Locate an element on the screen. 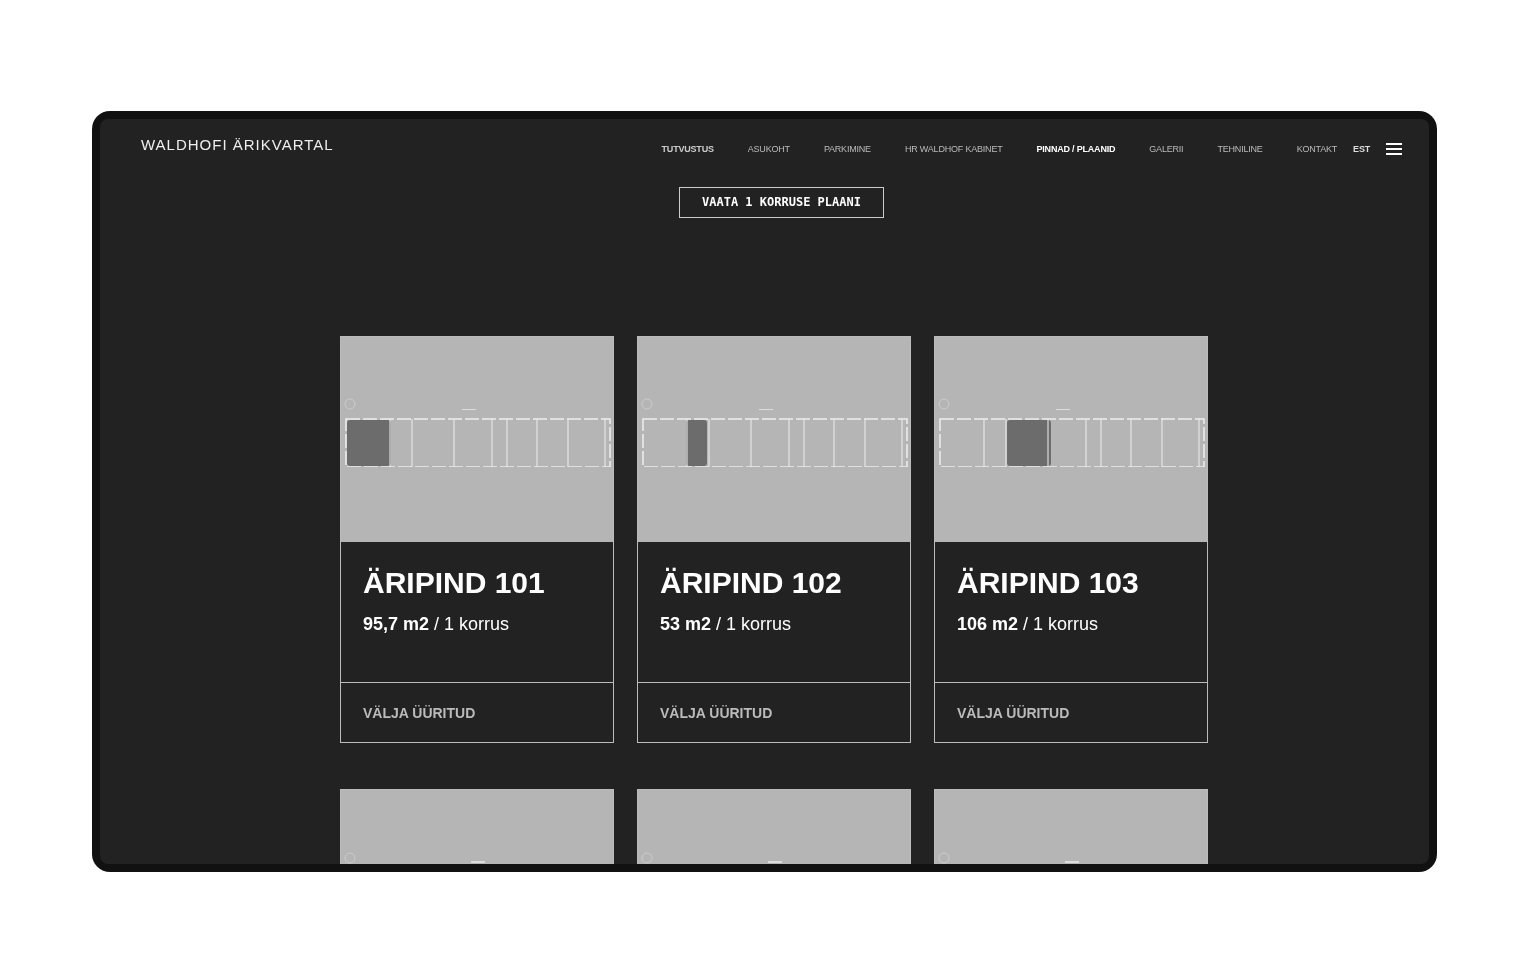 The image size is (1535, 976). nav-link: PARKIMINE is located at coordinates (847, 149).